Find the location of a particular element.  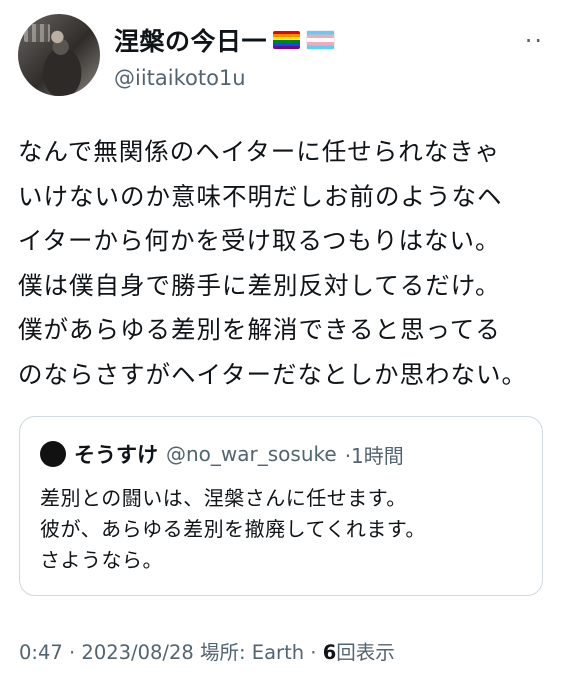

rainbow-flag-icon is located at coordinates (287, 40).